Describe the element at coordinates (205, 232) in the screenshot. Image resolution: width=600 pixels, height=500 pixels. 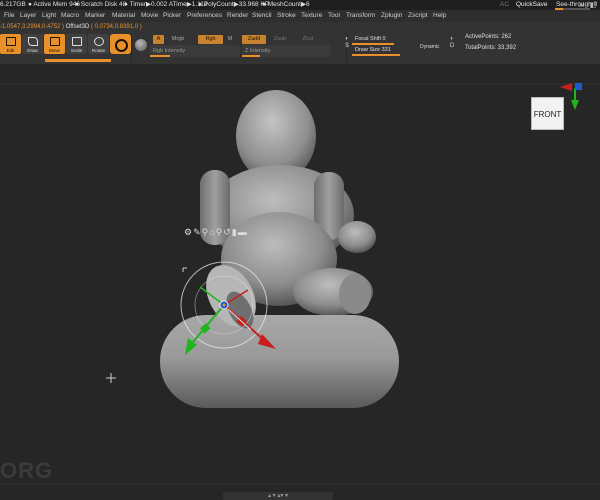
I see `locate-icon: ⚲` at that location.